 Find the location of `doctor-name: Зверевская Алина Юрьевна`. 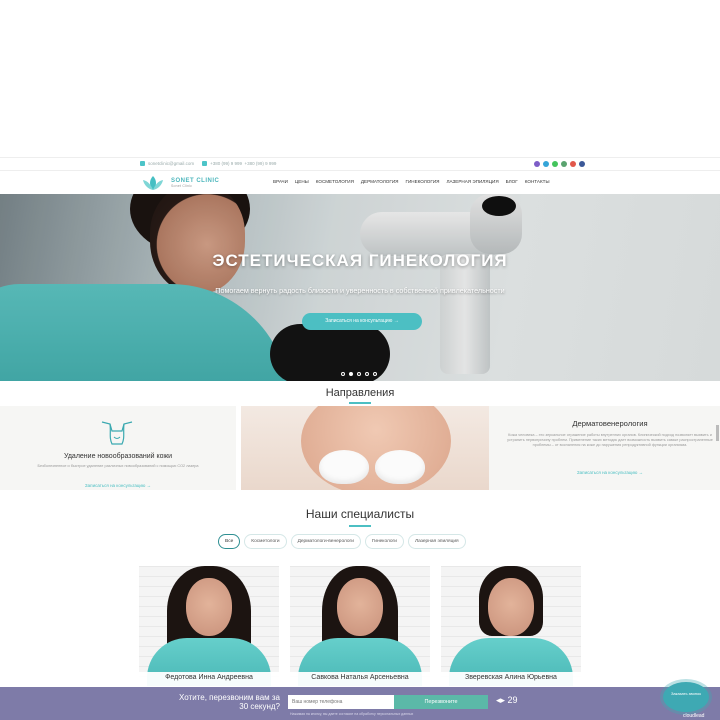

doctor-name: Зверевская Алина Юрьевна is located at coordinates (511, 679).